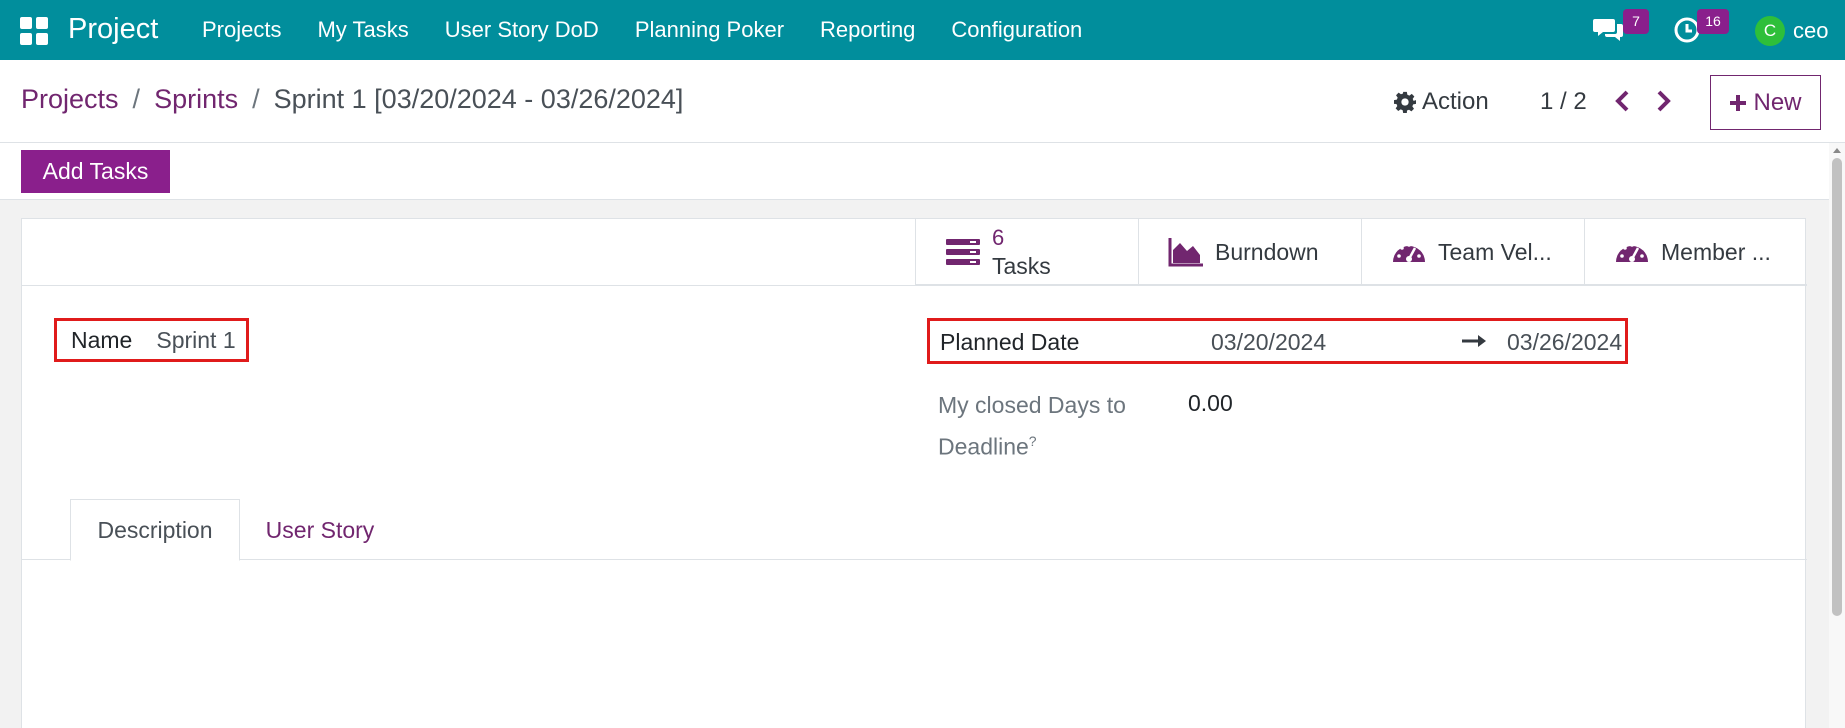 The height and width of the screenshot is (728, 1845). I want to click on help-tooltip-icon: ?, so click(1033, 441).